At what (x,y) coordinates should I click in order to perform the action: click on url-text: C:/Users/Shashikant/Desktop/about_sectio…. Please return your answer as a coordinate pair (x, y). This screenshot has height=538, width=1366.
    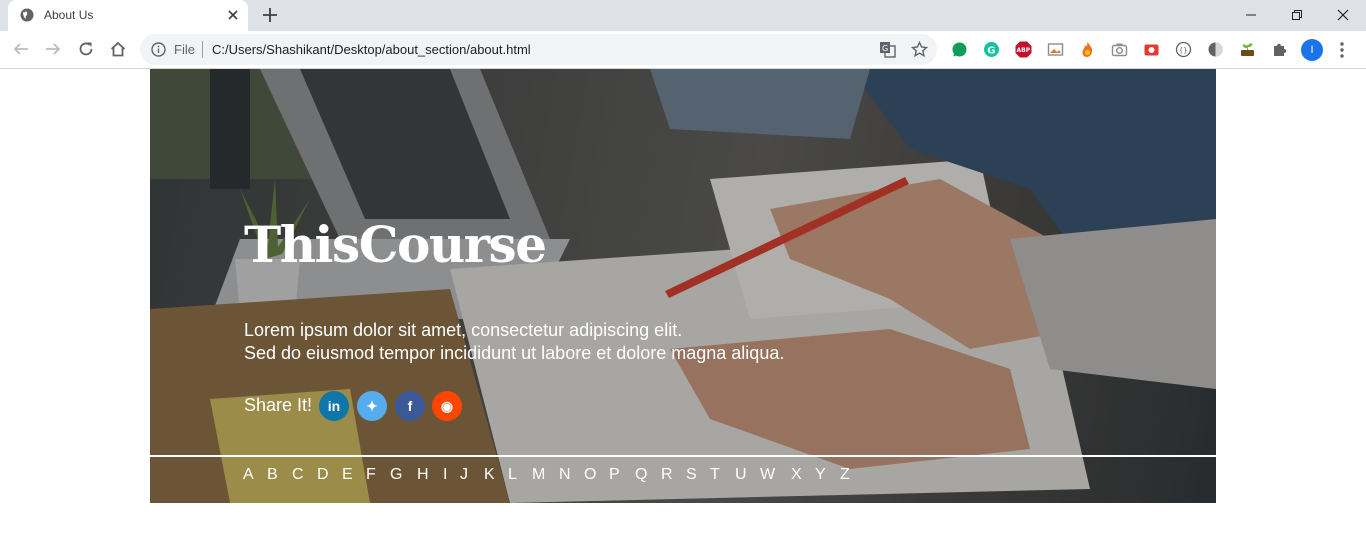
    Looking at the image, I should click on (371, 49).